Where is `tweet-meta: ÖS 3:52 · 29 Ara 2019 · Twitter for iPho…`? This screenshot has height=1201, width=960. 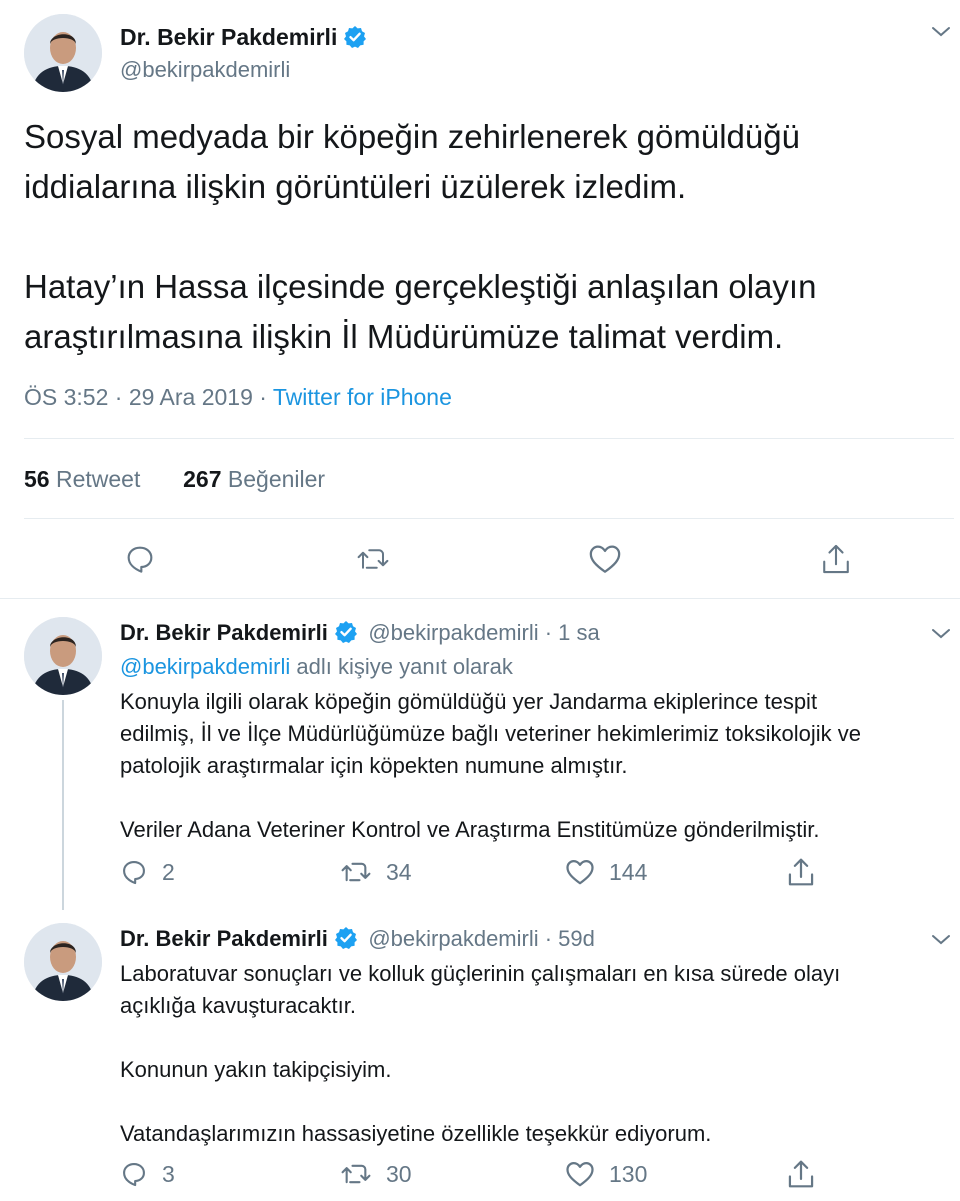
tweet-meta: ÖS 3:52 · 29 Ara 2019 · Twitter for iPho… is located at coordinates (238, 397).